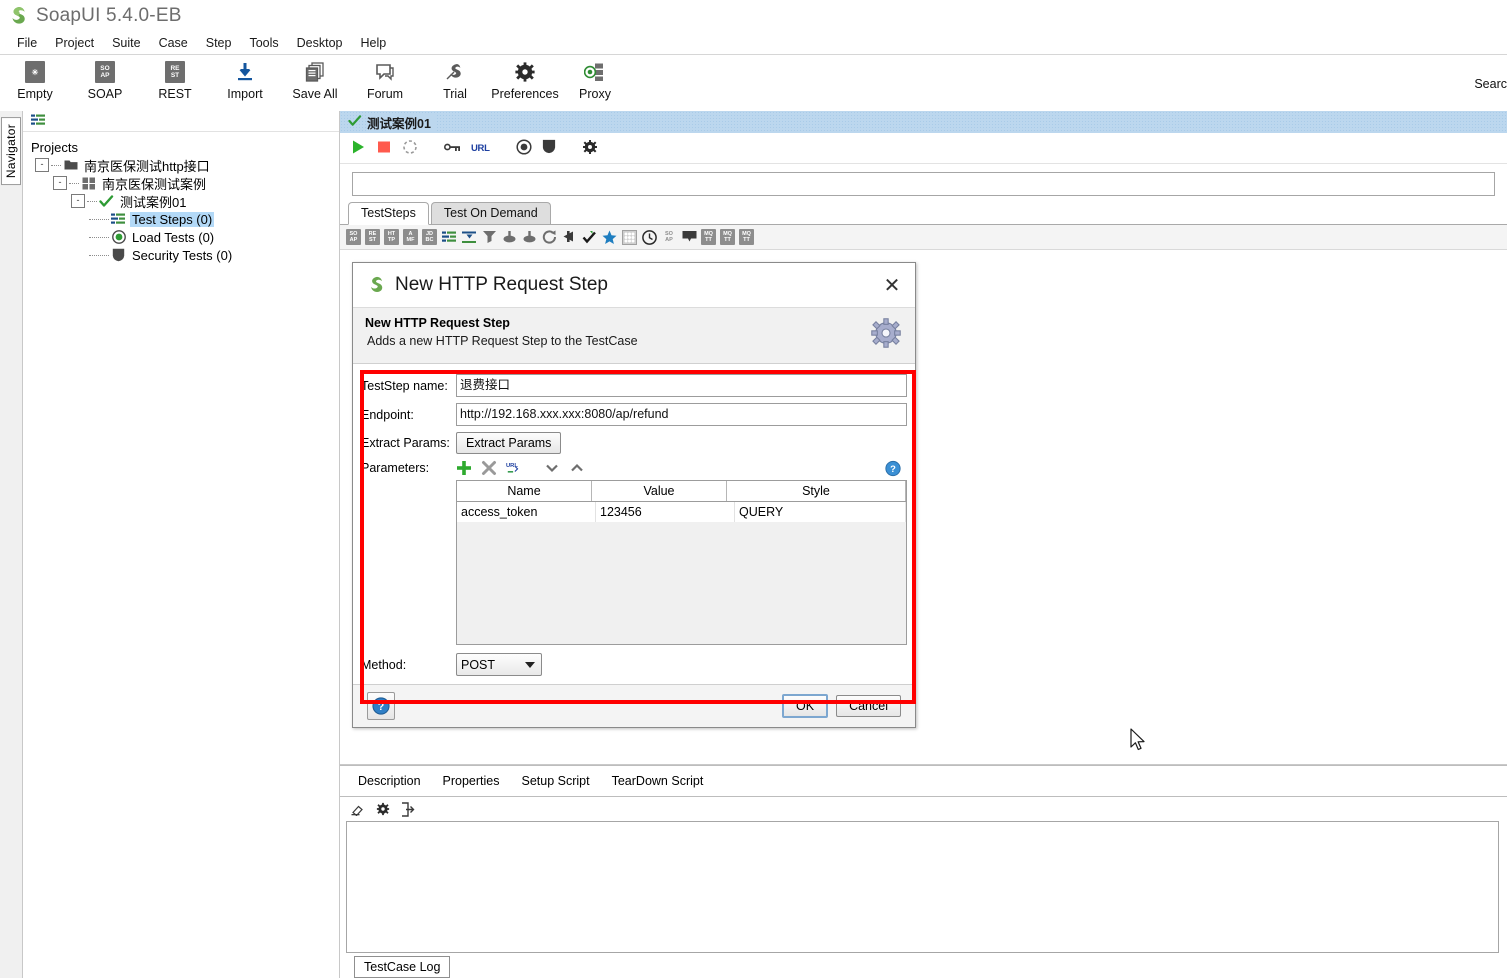  What do you see at coordinates (405, 443) in the screenshot?
I see `extract-params-label: Extract Params:` at bounding box center [405, 443].